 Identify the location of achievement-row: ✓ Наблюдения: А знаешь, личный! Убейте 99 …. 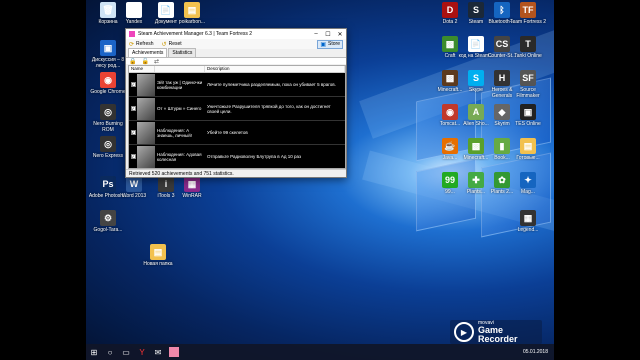
(237, 133).